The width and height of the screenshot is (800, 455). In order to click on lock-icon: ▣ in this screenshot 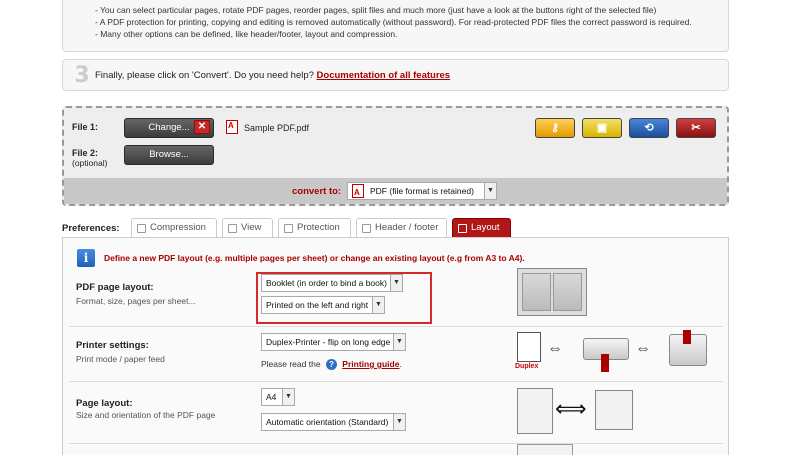, I will do `click(602, 128)`.